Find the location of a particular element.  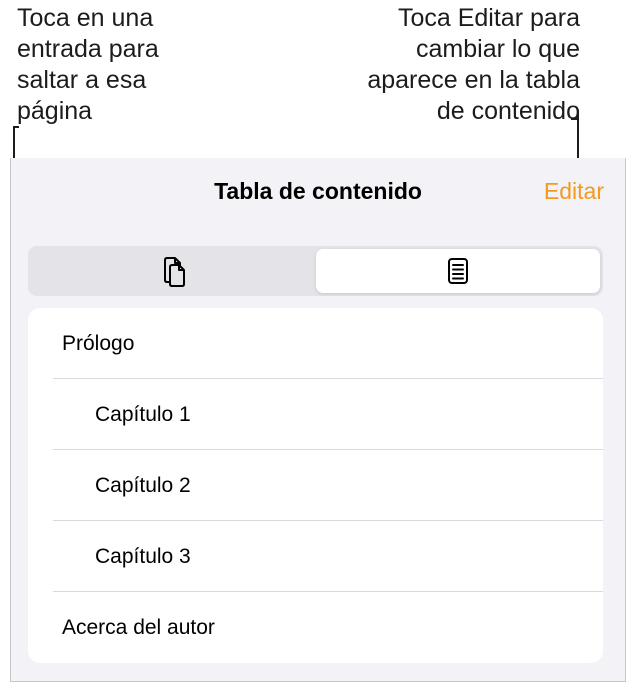

callout-left-line-2: entrada para is located at coordinates (88, 49).